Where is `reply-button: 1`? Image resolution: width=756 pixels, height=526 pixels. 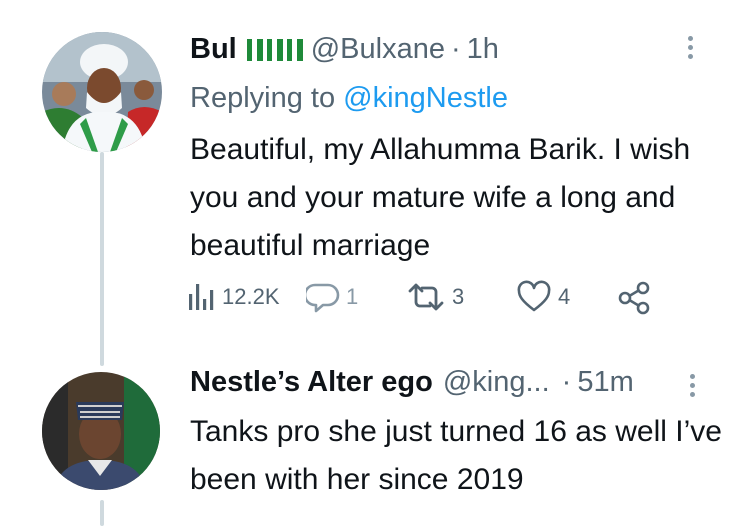 reply-button: 1 is located at coordinates (332, 297).